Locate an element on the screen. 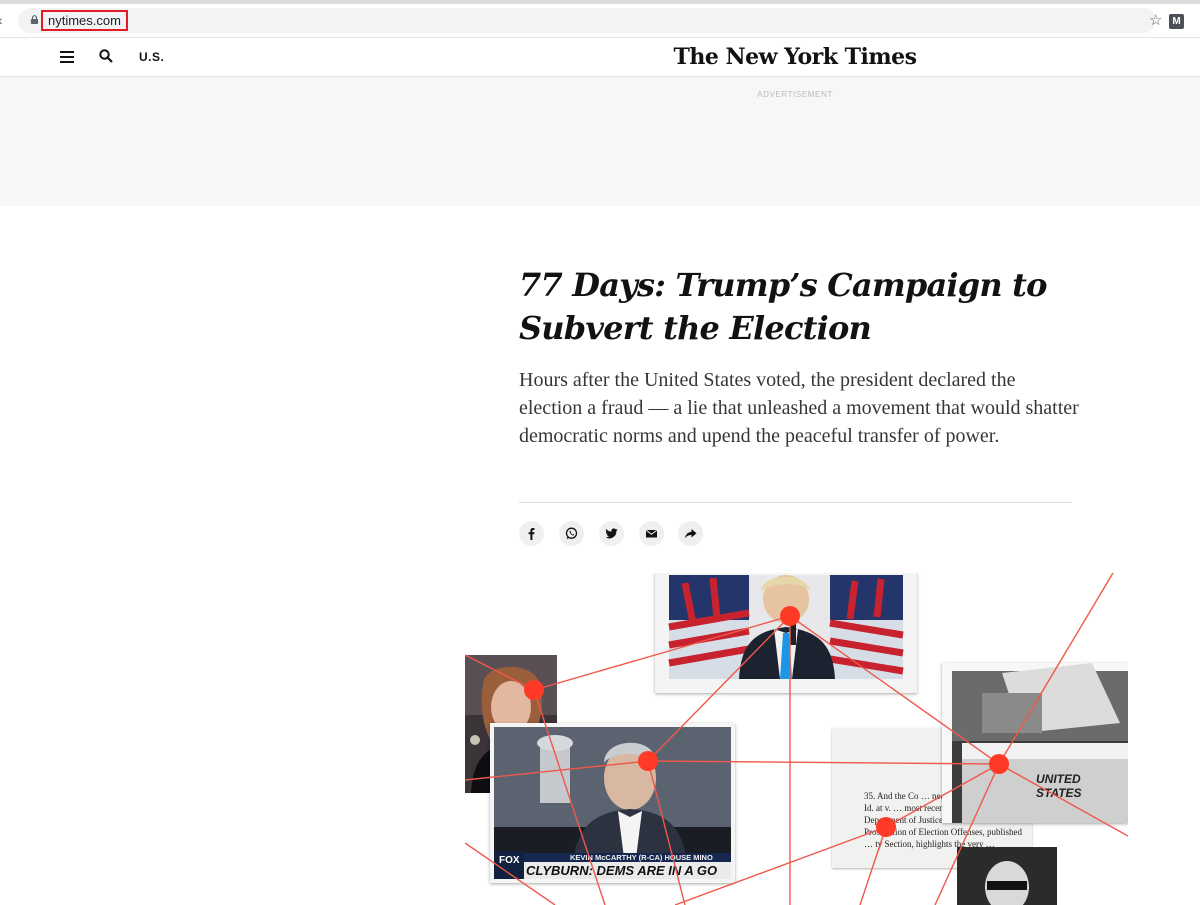 This screenshot has height=905, width=1200. share-twitter-button is located at coordinates (611, 533).